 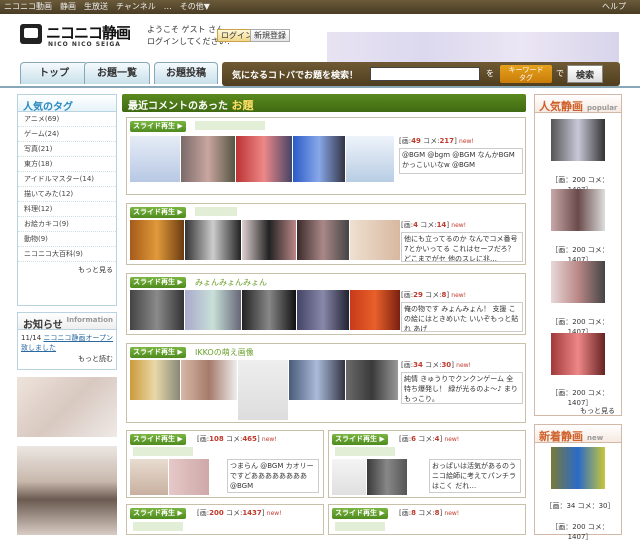 I want to click on tag-item: 描いてみた(12), so click(x=67, y=194).